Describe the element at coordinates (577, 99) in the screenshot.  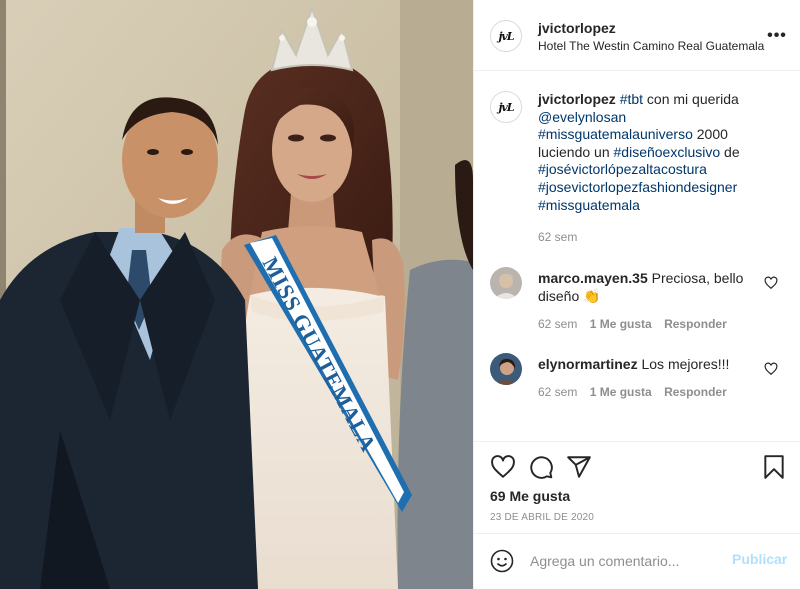
I see `caption-username: jvictorlopez` at that location.